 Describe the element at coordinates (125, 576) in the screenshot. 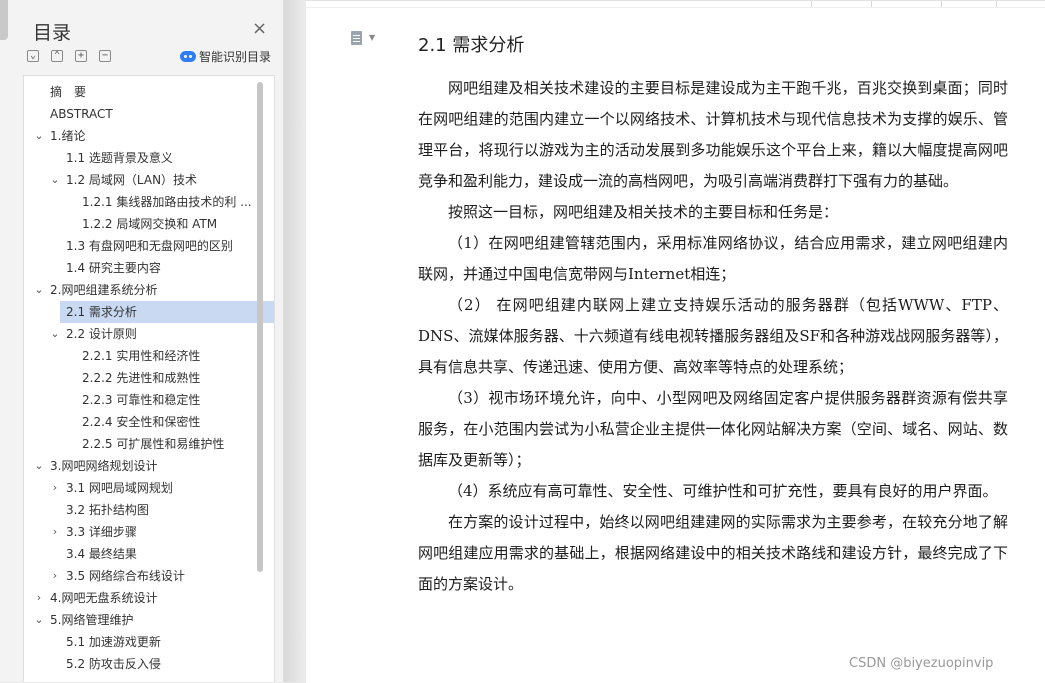

I see `toc-item-label: 3.5 网络综合布线设计` at that location.